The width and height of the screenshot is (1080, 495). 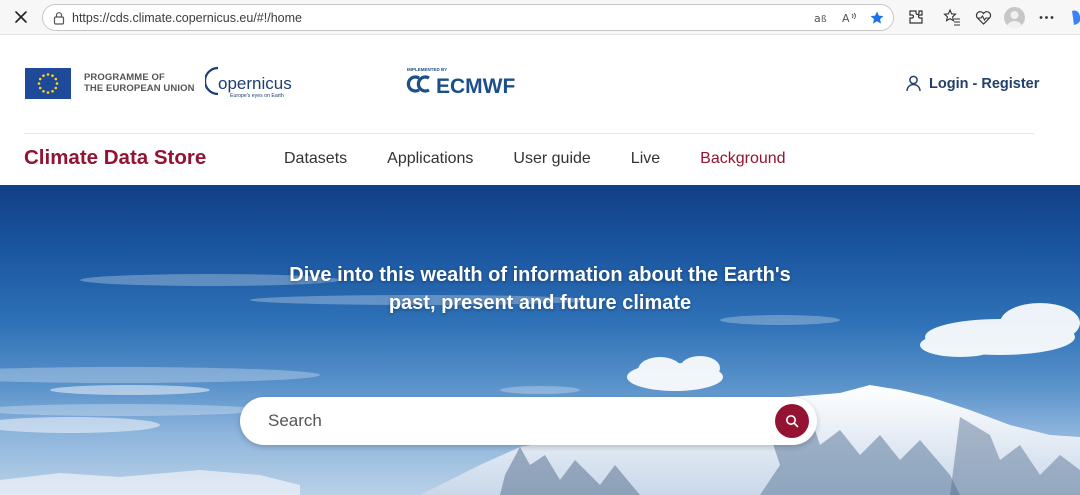 What do you see at coordinates (1074, 17) in the screenshot?
I see `copilot-icon` at bounding box center [1074, 17].